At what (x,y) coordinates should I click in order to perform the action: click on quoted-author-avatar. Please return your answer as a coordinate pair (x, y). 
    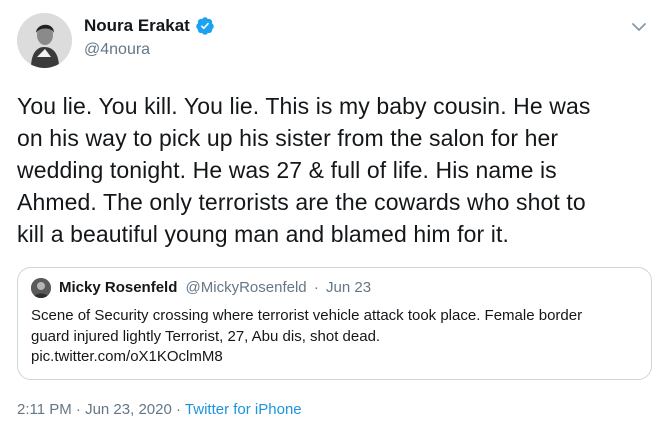
    Looking at the image, I should click on (41, 288).